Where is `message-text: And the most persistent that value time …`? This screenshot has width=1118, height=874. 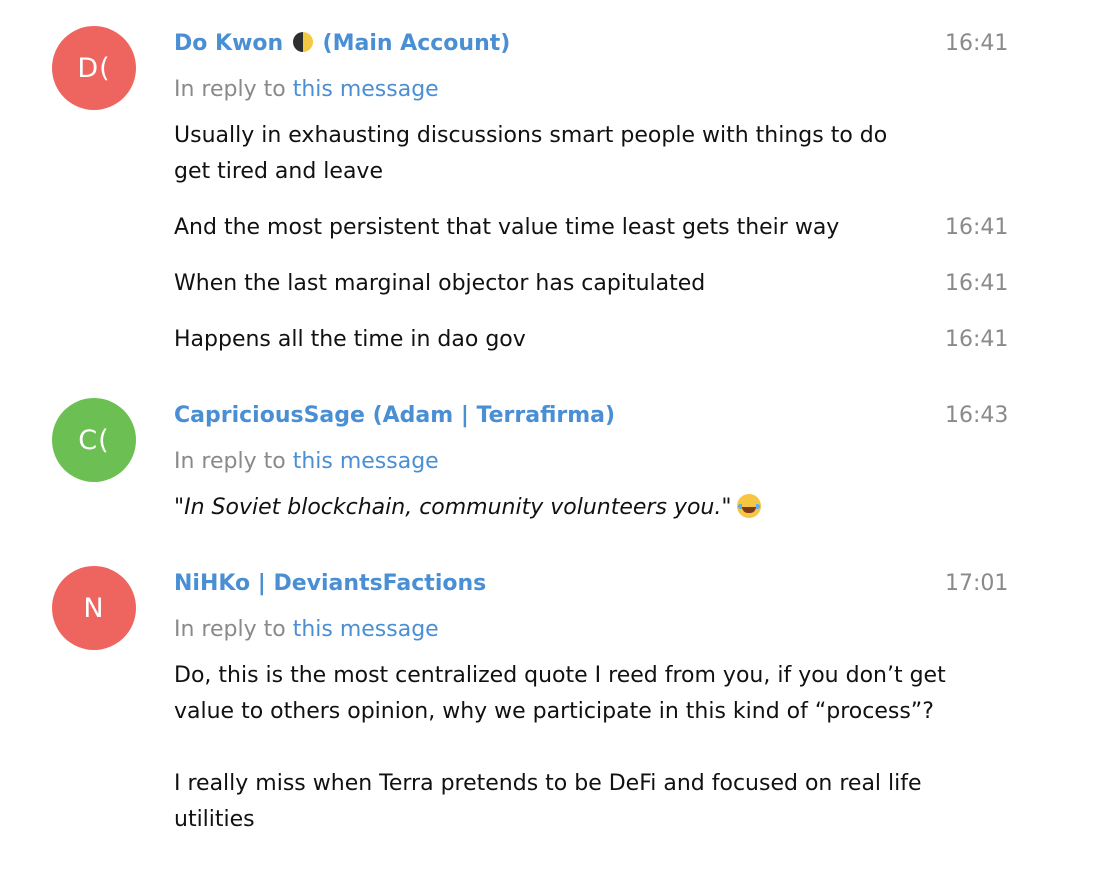
message-text: And the most persistent that value time … is located at coordinates (507, 227).